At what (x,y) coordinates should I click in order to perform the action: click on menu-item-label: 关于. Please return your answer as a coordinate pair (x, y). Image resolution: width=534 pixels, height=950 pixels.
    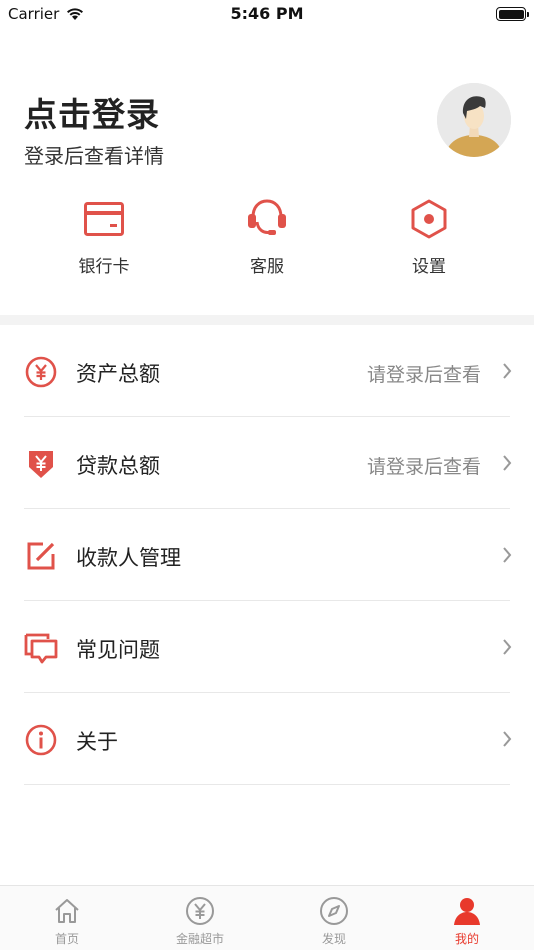
    Looking at the image, I should click on (97, 742).